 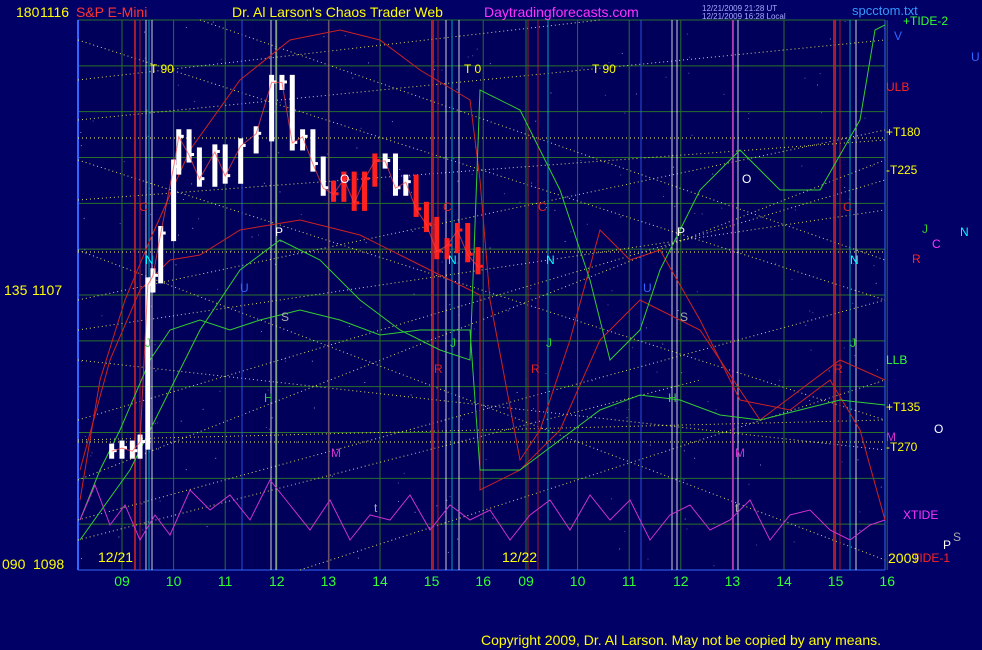 What do you see at coordinates (681, 232) in the screenshot?
I see `letter-p-2: P` at bounding box center [681, 232].